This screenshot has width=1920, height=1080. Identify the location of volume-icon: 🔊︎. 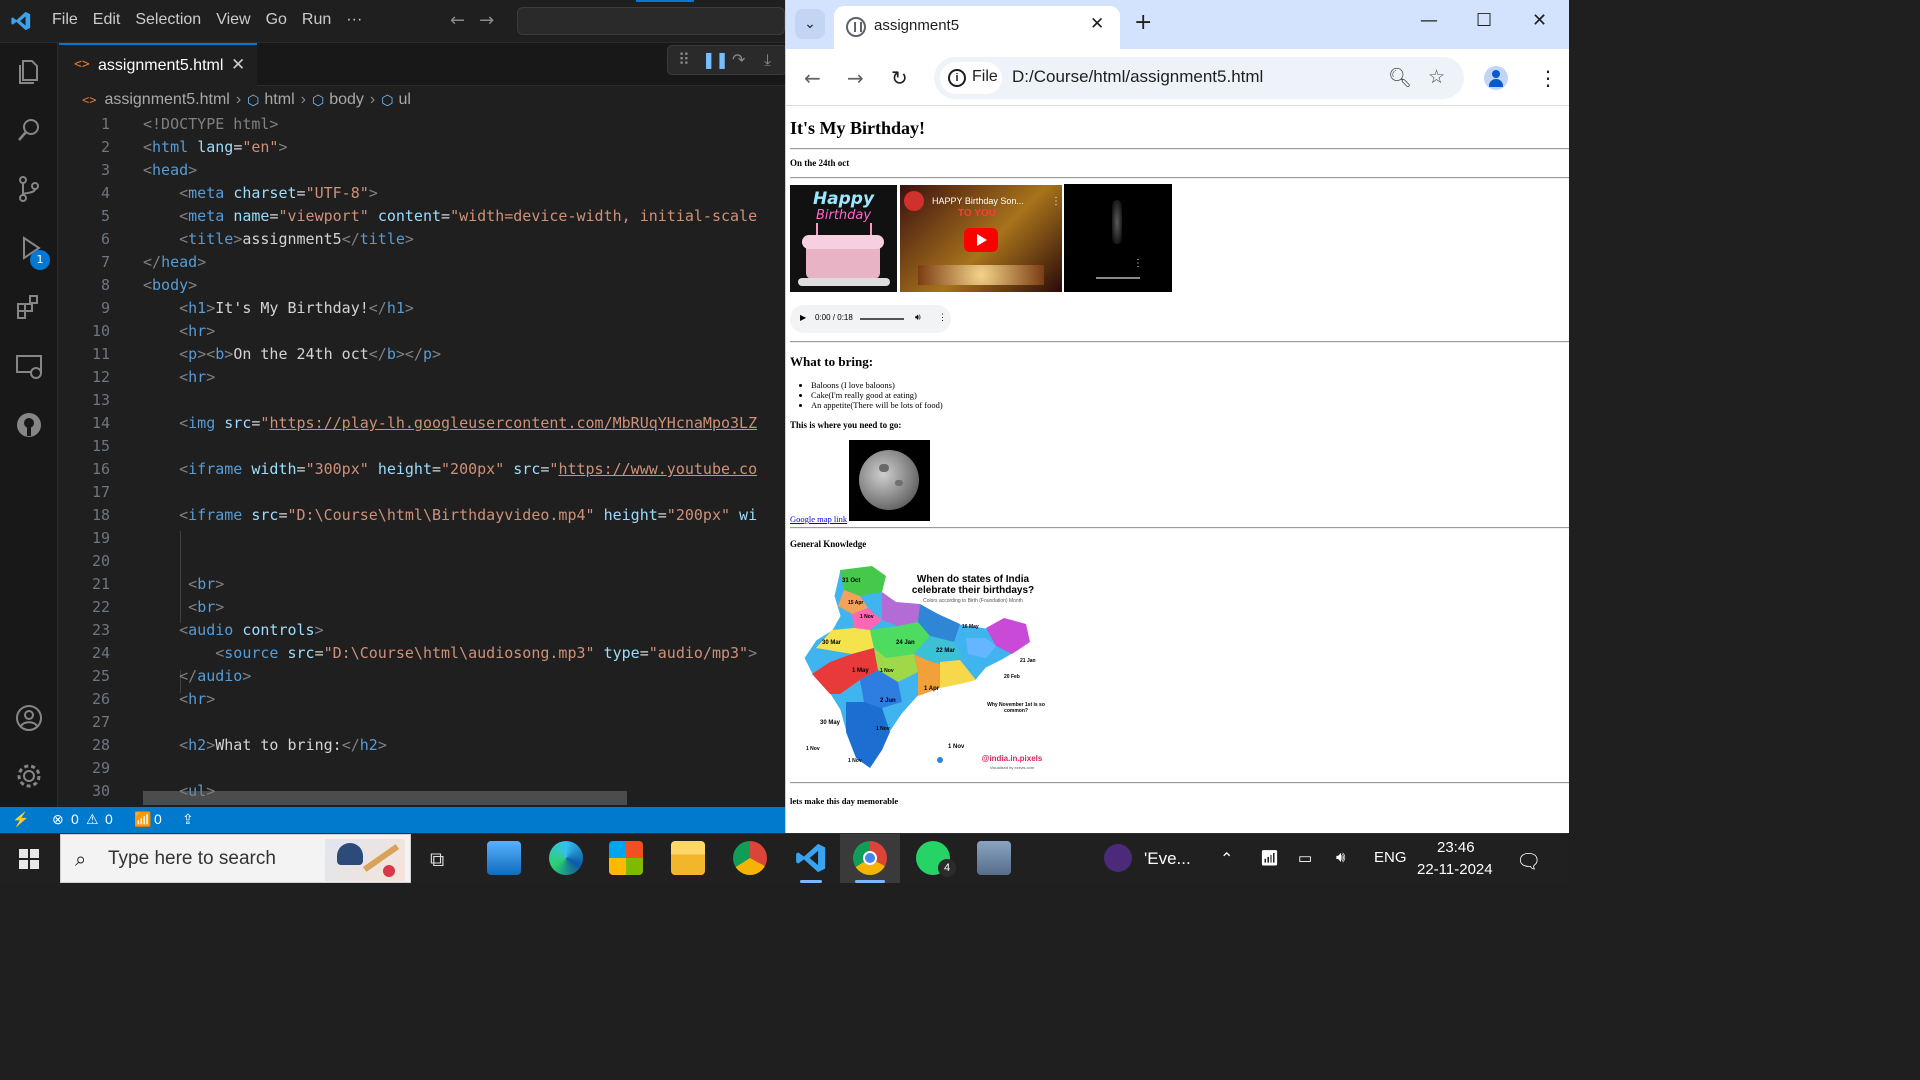
(1340, 857).